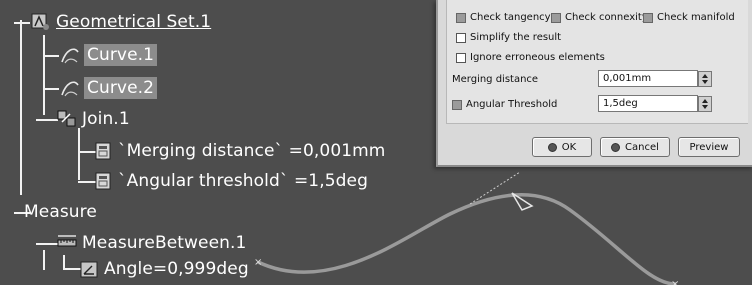 The height and width of the screenshot is (285, 752). What do you see at coordinates (461, 17) in the screenshot?
I see `check-tangency-checkbox` at bounding box center [461, 17].